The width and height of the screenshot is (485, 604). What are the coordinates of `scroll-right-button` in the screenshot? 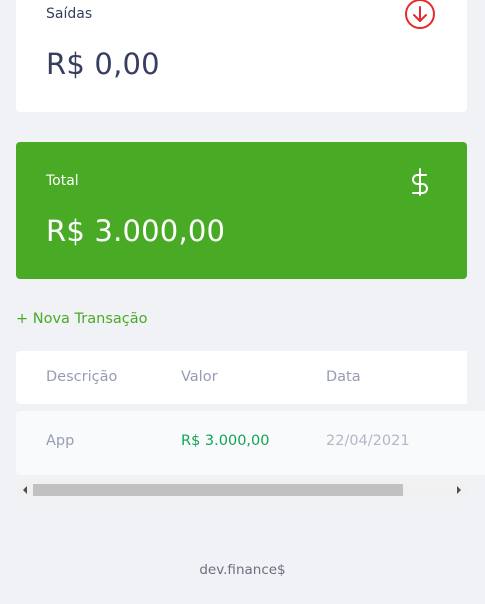 It's located at (458, 489).